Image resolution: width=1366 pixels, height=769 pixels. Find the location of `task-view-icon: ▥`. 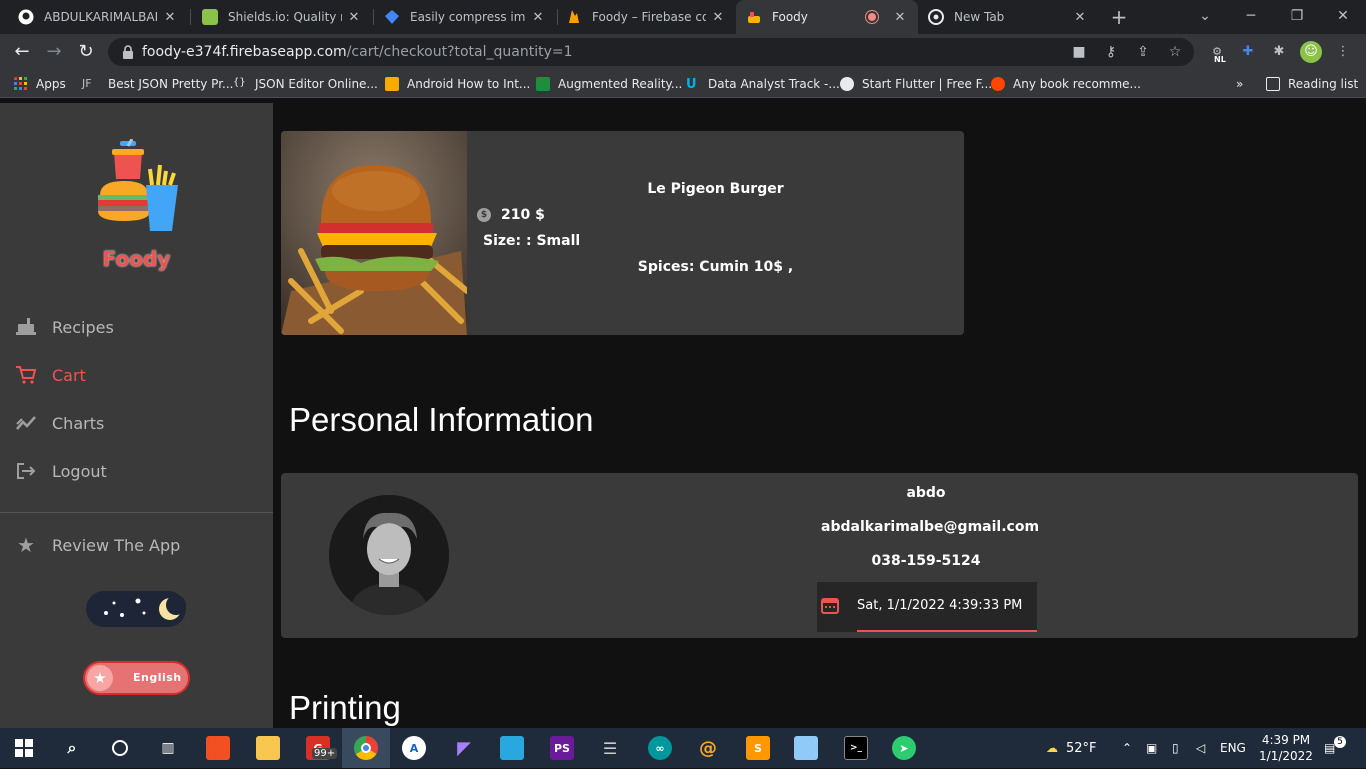

task-view-icon: ▥ is located at coordinates (168, 748).